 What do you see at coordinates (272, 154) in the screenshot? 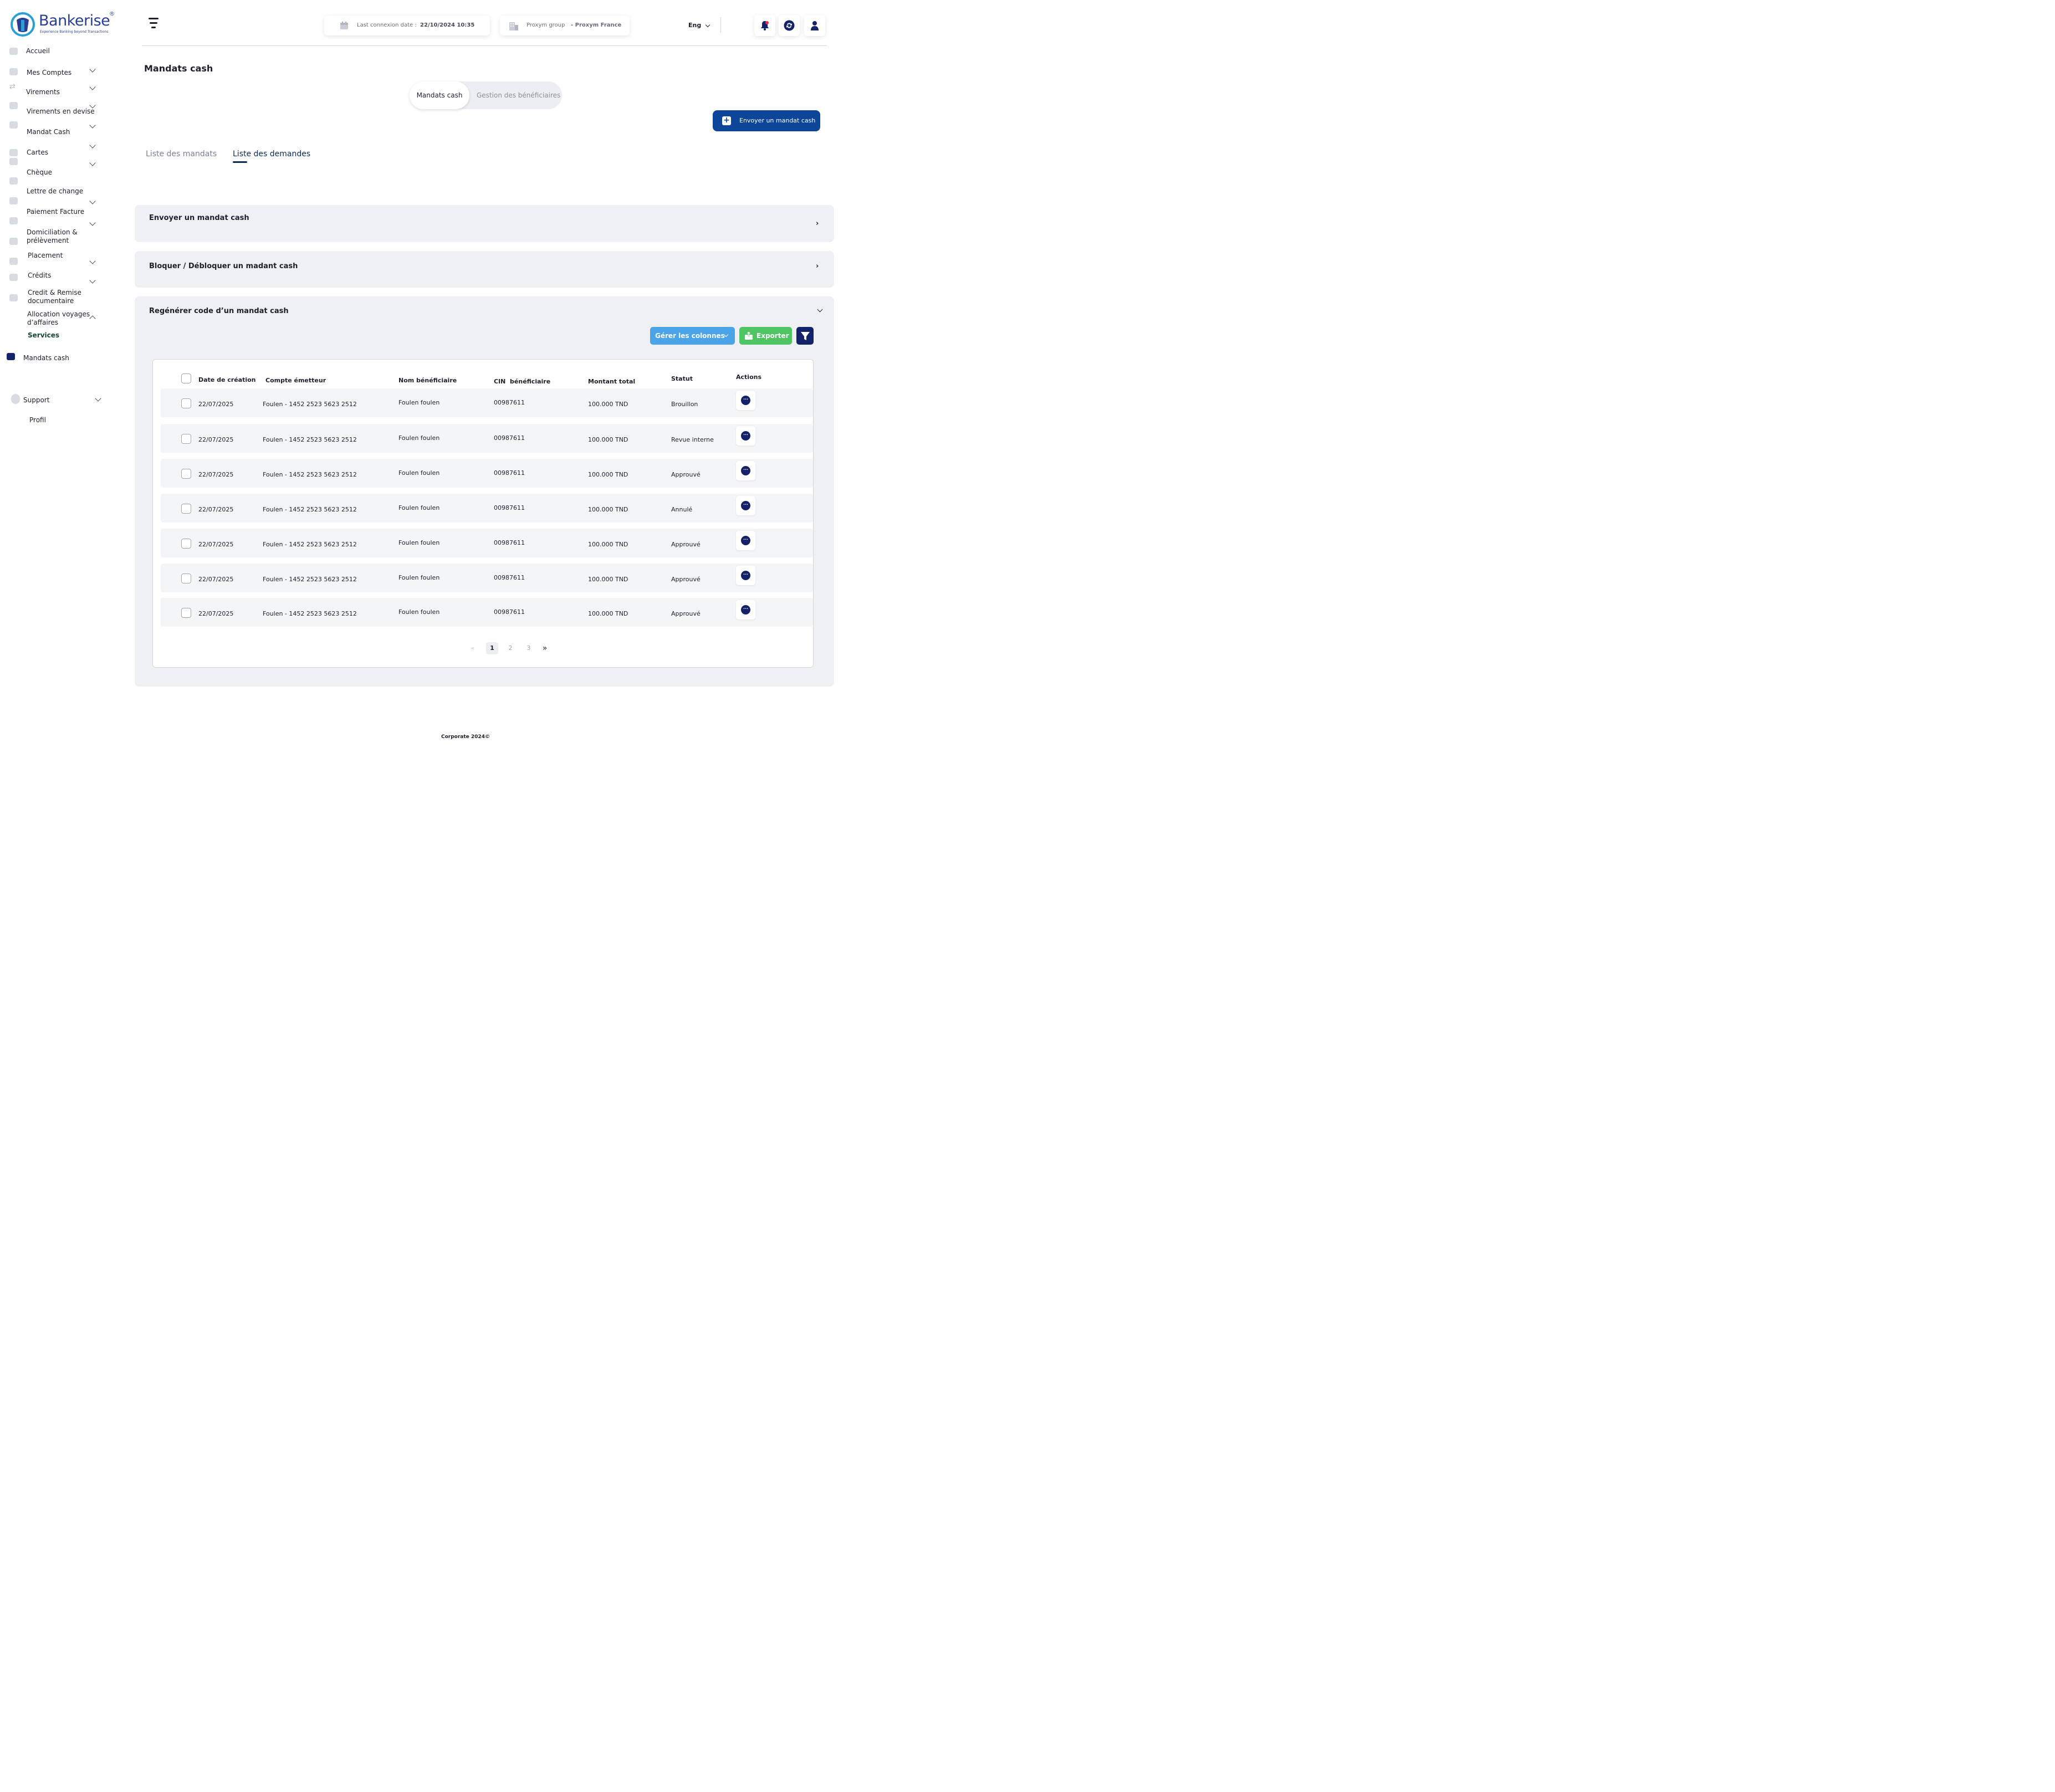
I see `tab-liste-demandes: Liste des demandes` at bounding box center [272, 154].